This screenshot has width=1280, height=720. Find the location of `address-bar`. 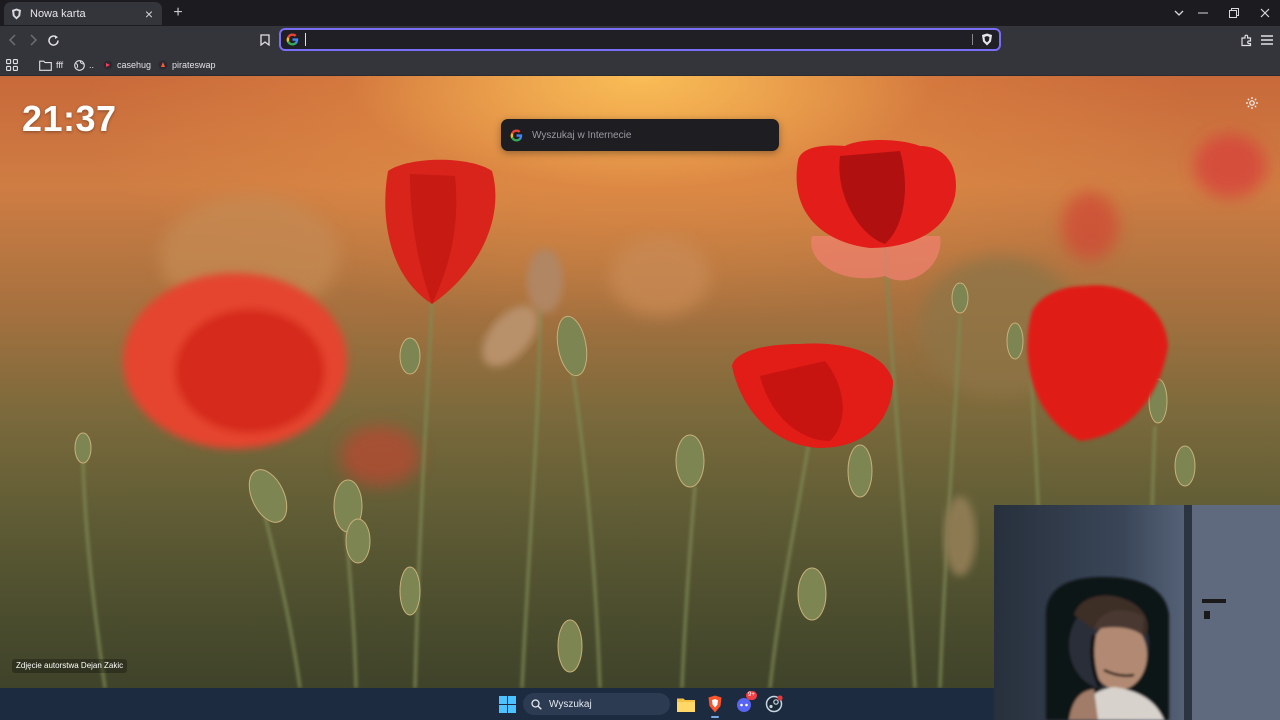

address-bar is located at coordinates (640, 39).